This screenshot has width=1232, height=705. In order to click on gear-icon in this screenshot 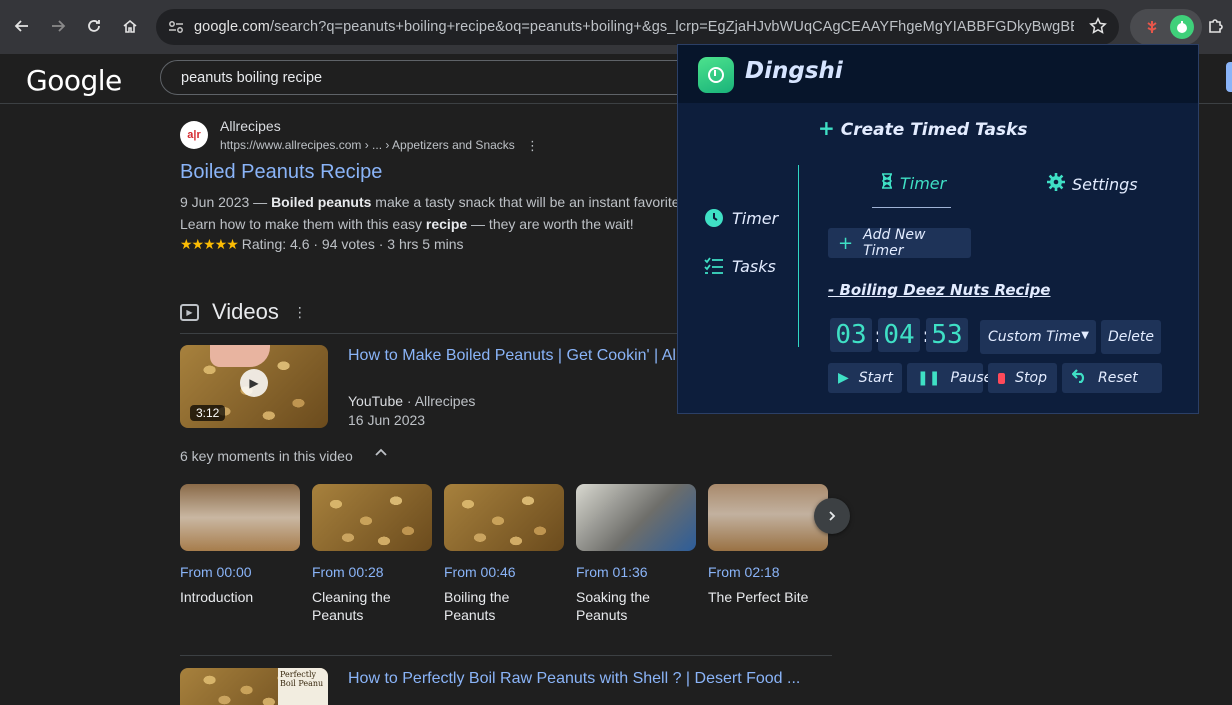, I will do `click(1056, 184)`.